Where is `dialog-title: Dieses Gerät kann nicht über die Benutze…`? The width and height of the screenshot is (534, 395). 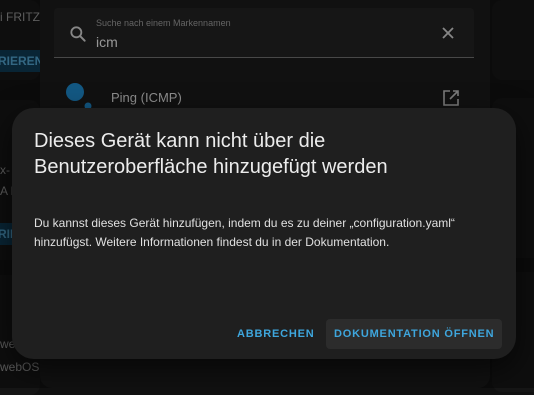
dialog-title: Dieses Gerät kann nicht über die Benutze… is located at coordinates (211, 154).